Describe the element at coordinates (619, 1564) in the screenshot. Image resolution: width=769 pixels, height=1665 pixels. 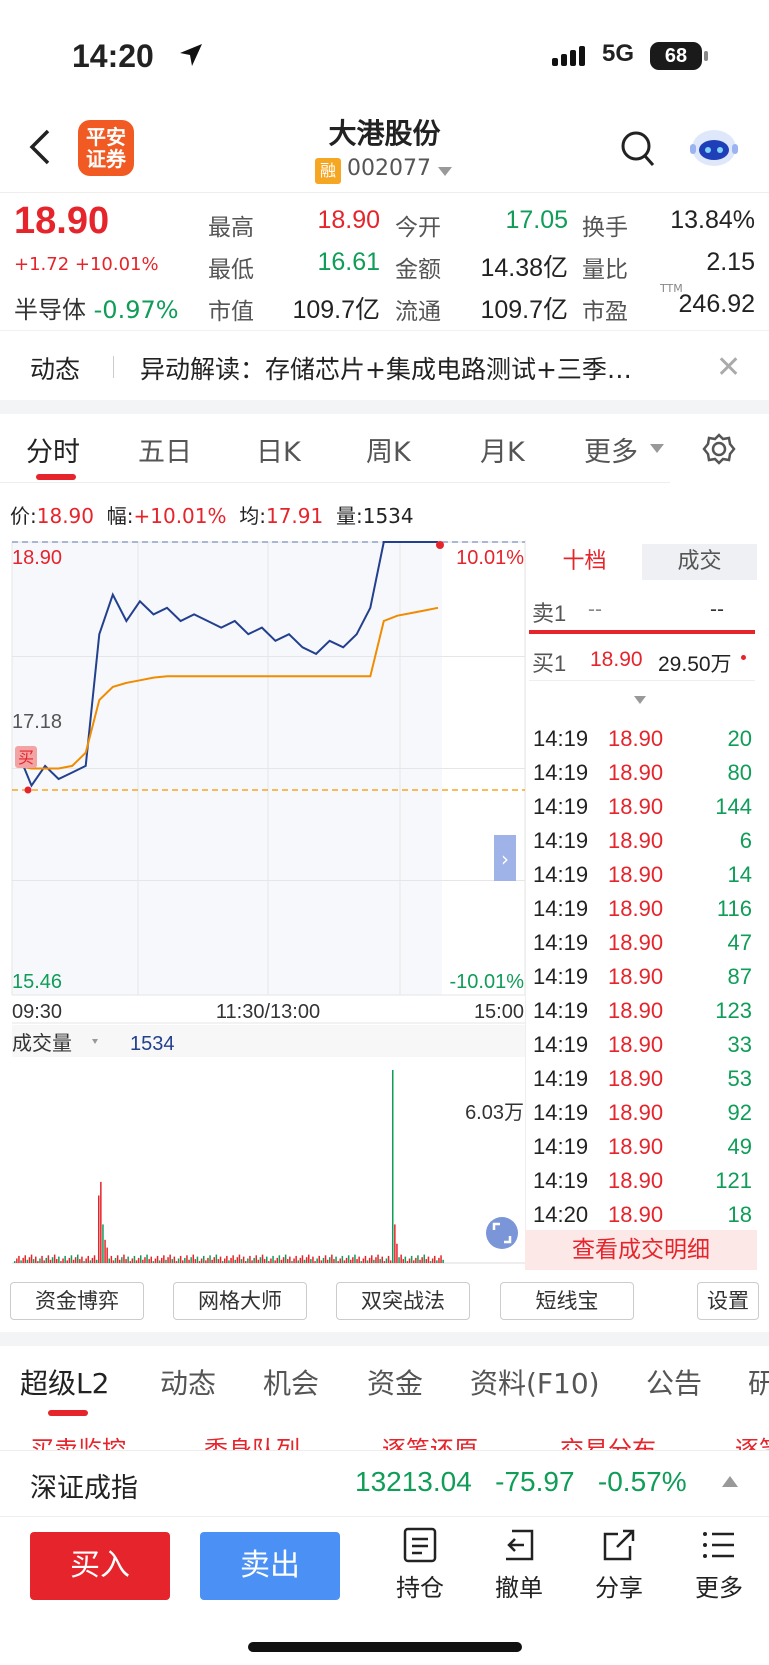
I see `share-button: 分享` at that location.